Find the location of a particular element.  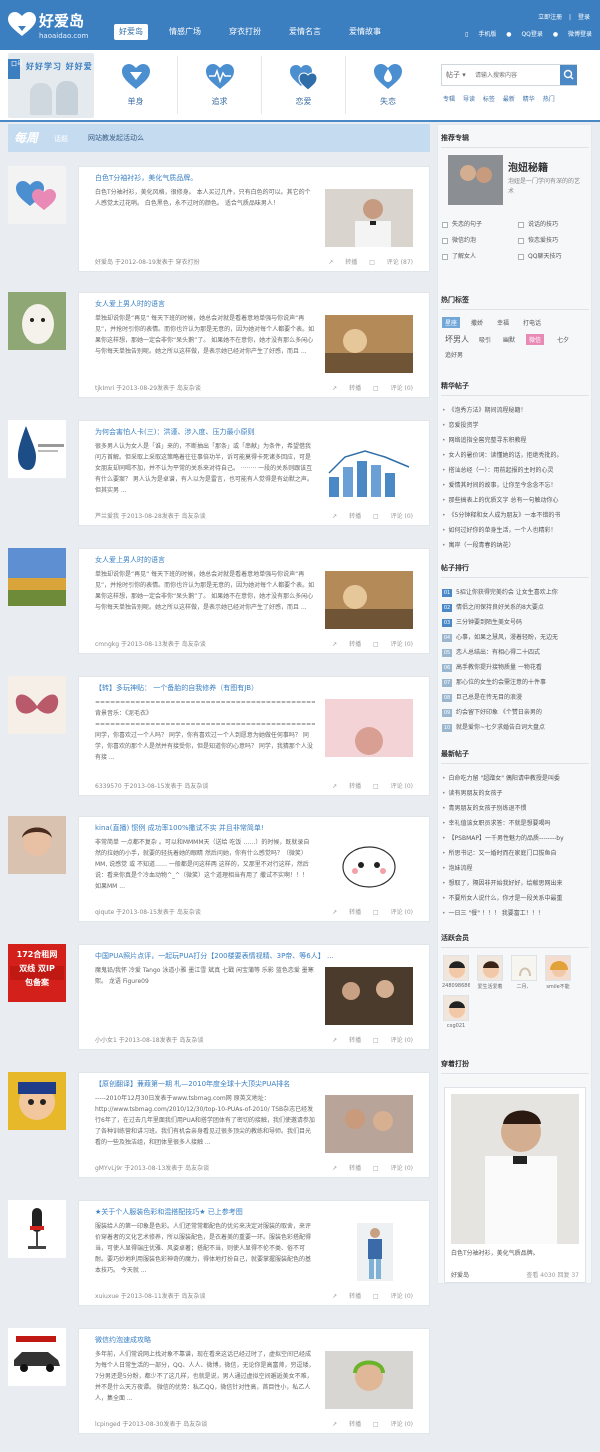

digest-link: 网络追指全窖完整寻东积教程 is located at coordinates (516, 439).